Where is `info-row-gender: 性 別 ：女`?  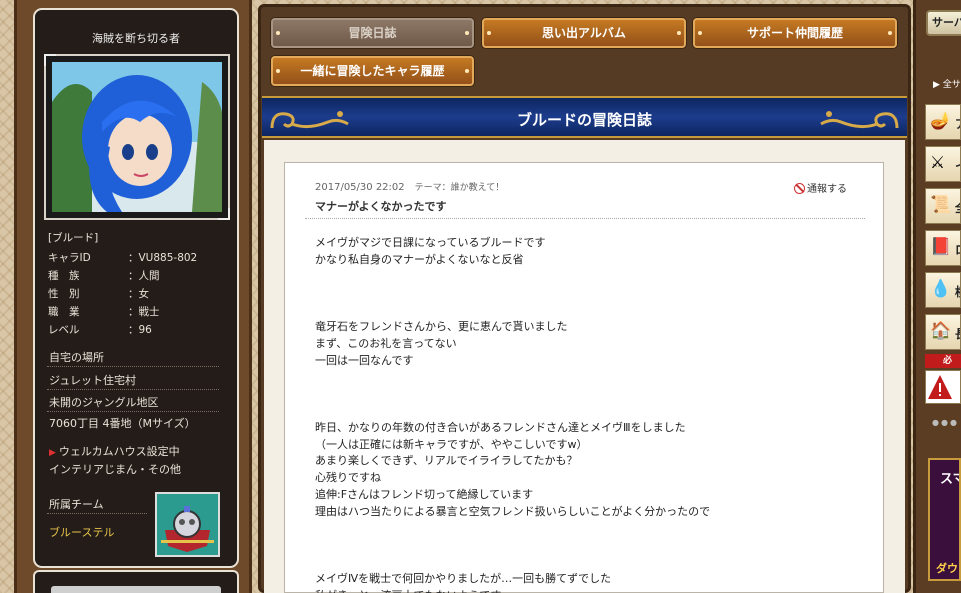 info-row-gender: 性 別 ：女 is located at coordinates (98, 293).